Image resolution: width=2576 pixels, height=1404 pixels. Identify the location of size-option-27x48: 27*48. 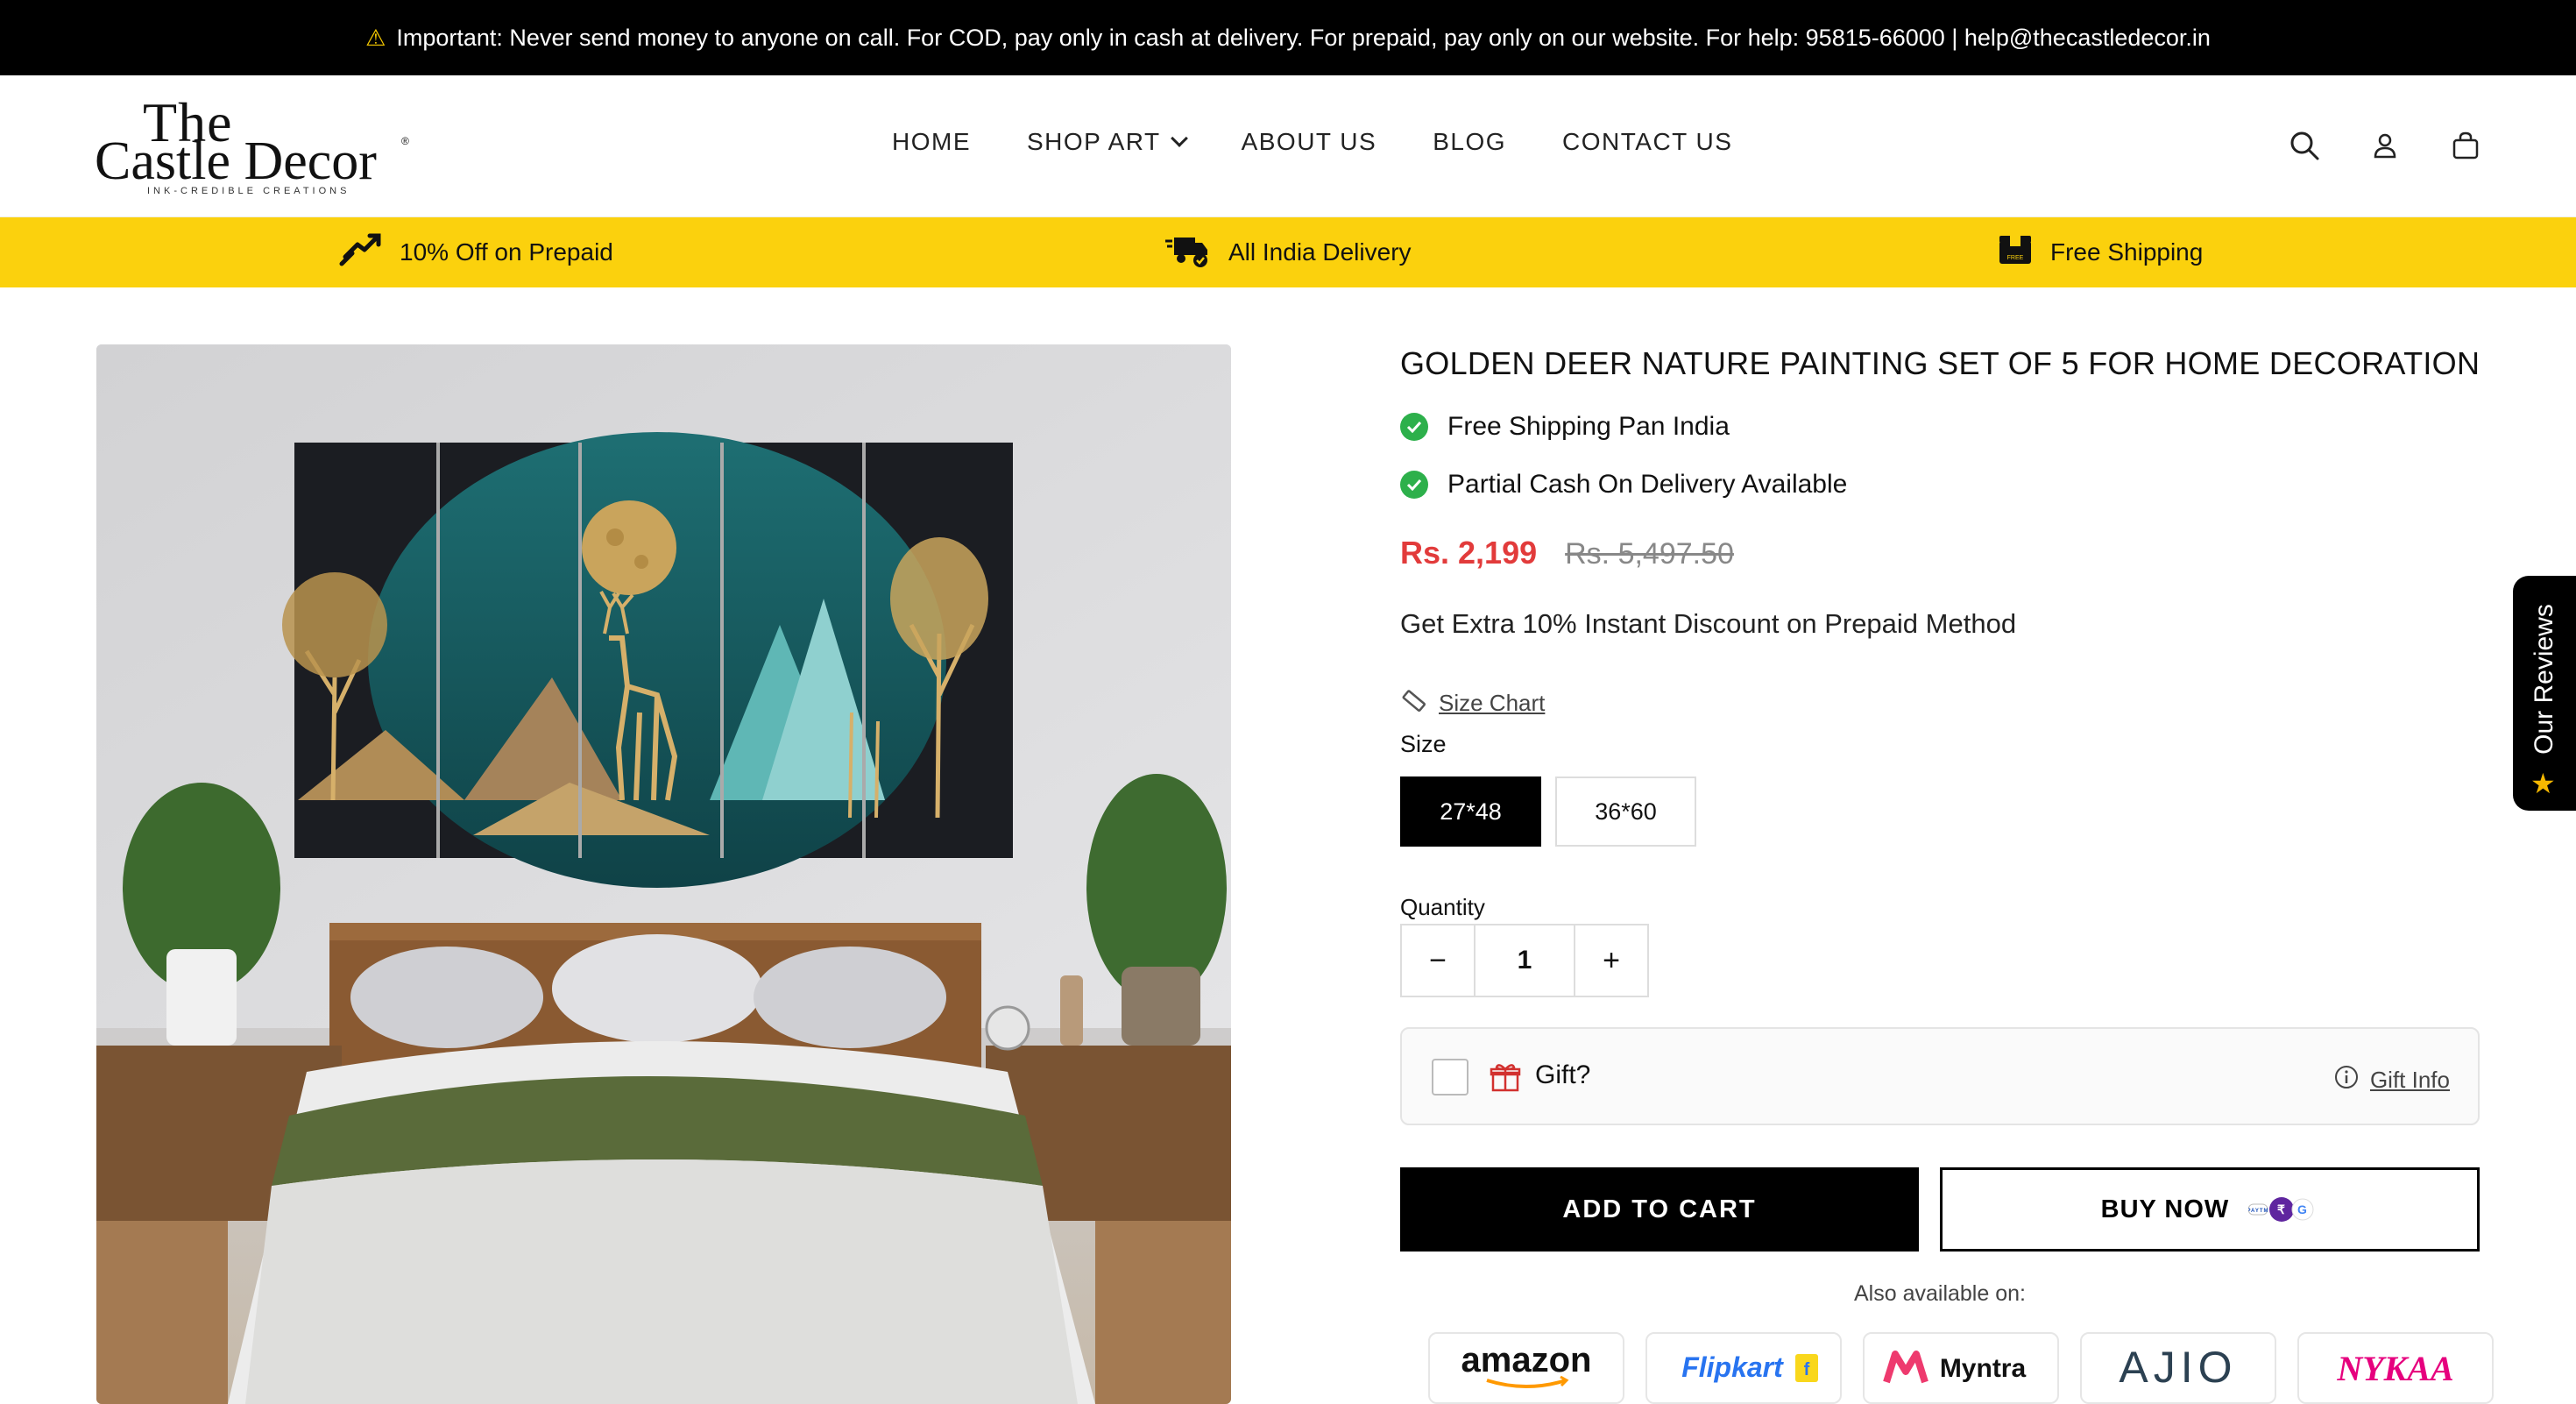
(1470, 811).